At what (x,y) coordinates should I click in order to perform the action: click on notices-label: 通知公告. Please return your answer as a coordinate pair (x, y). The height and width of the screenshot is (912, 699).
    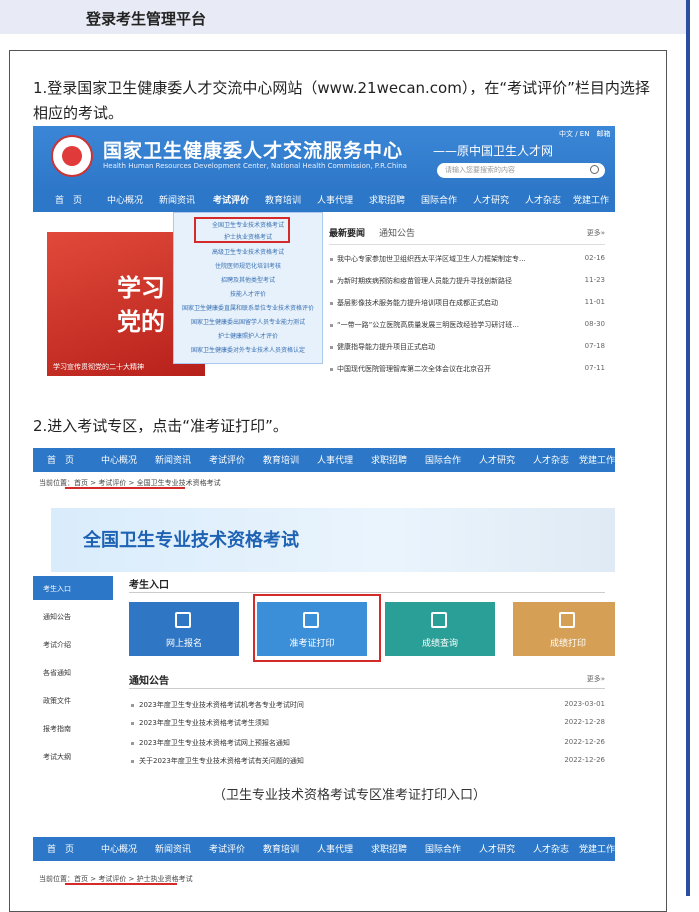
    Looking at the image, I should click on (149, 681).